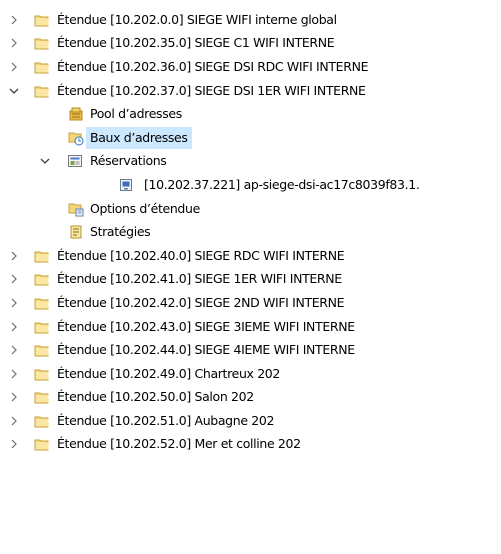 This screenshot has height=554, width=501. What do you see at coordinates (166, 420) in the screenshot?
I see `tree-item-label: Étendue [10.202.51.0] Aubagne 202` at bounding box center [166, 420].